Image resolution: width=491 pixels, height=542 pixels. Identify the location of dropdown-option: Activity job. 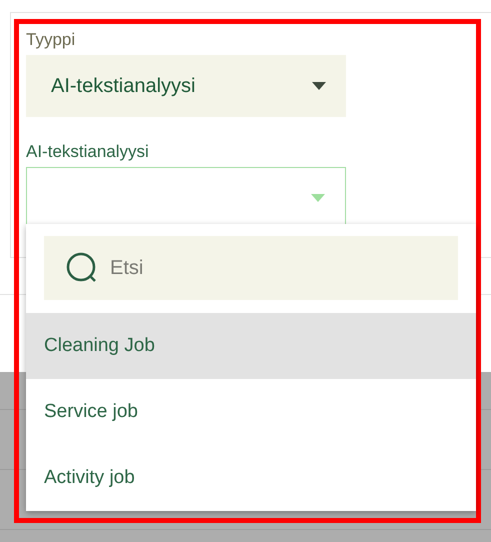
(251, 478).